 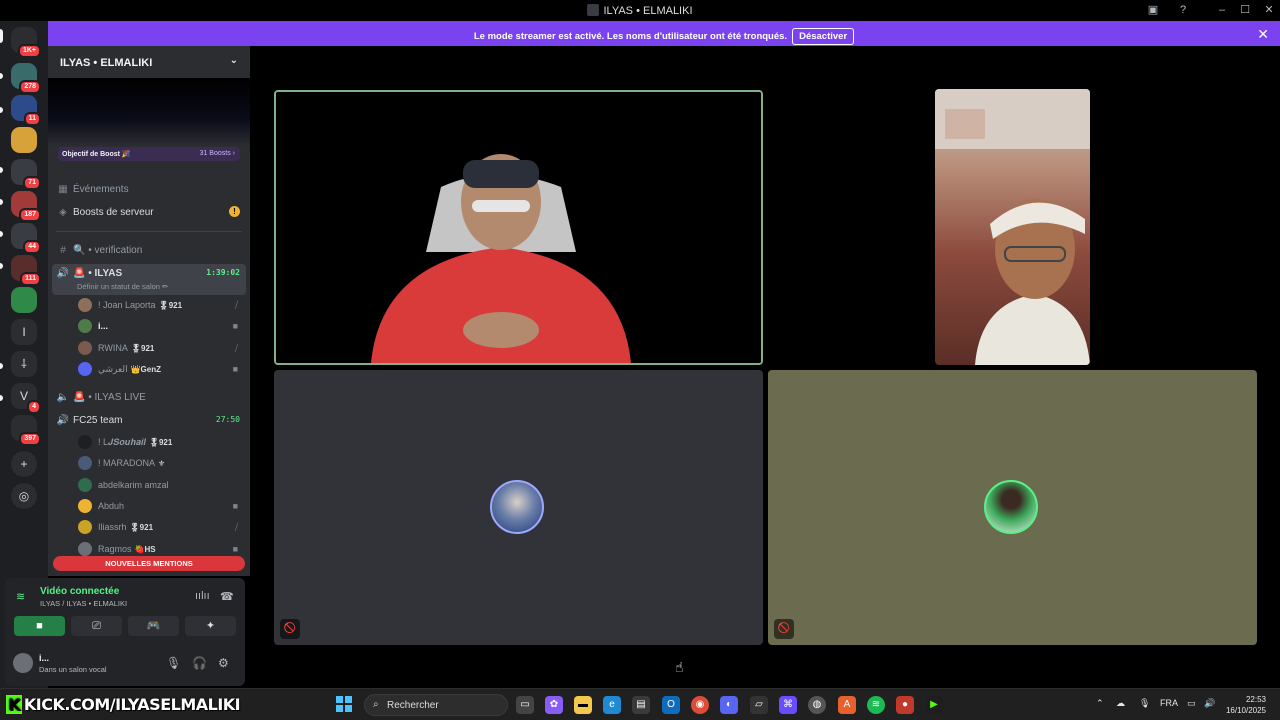 What do you see at coordinates (149, 563) in the screenshot?
I see `new-mentions-button: NOUVELLES MENTIONS` at bounding box center [149, 563].